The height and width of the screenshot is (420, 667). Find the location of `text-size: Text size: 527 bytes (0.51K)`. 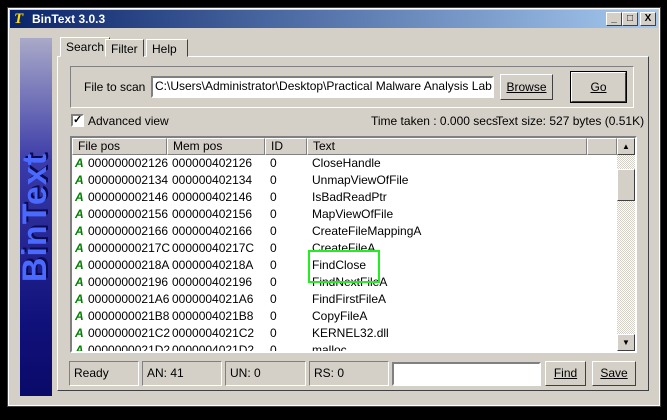

text-size: Text size: 527 bytes (0.51K) is located at coordinates (570, 121).